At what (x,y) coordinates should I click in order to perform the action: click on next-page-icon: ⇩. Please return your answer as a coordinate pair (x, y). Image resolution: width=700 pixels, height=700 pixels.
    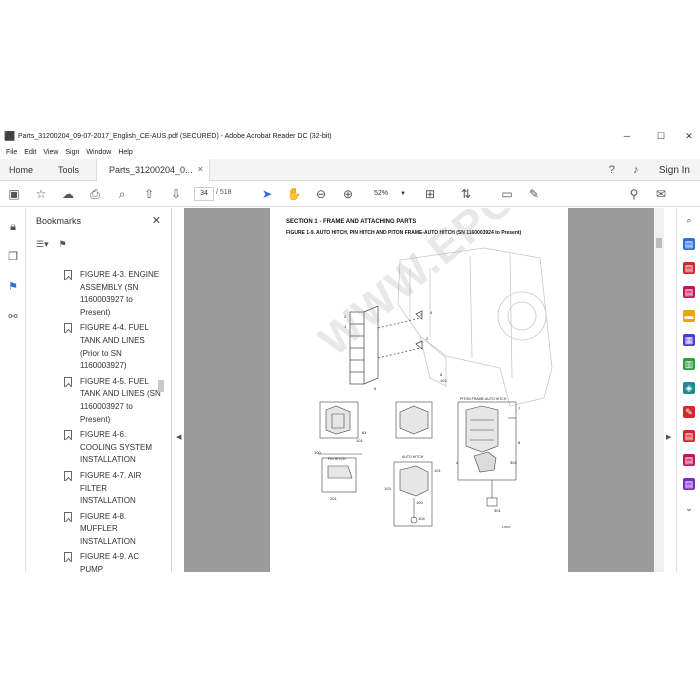
    Looking at the image, I should click on (176, 194).